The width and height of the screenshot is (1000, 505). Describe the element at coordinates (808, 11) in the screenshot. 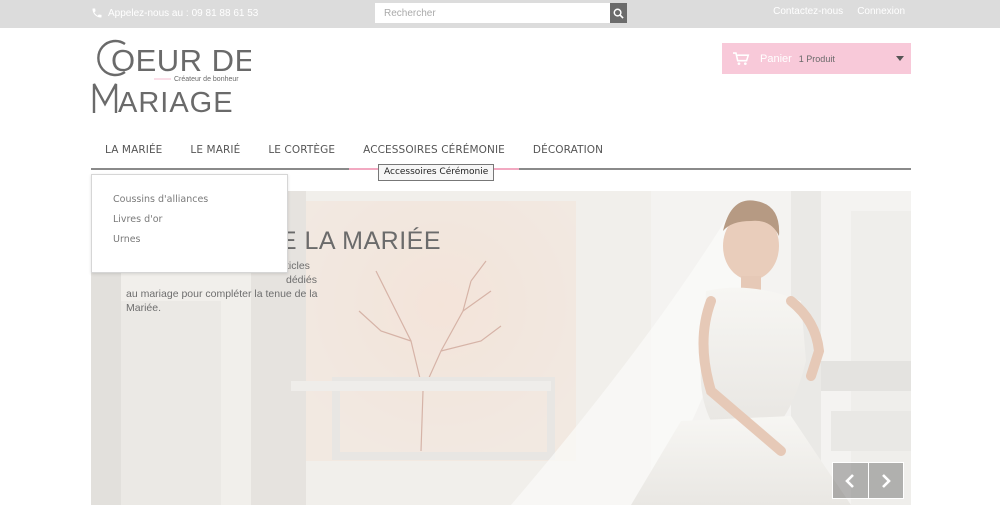

I see `contact-link: Contactez-nous` at that location.